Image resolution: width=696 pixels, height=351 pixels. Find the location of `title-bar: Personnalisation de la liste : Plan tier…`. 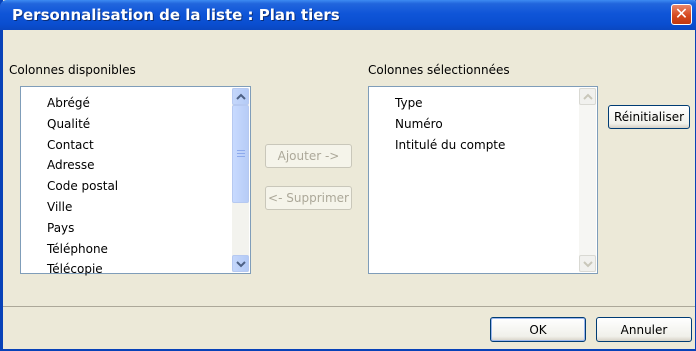

title-bar: Personnalisation de la liste : Plan tier… is located at coordinates (348, 15).